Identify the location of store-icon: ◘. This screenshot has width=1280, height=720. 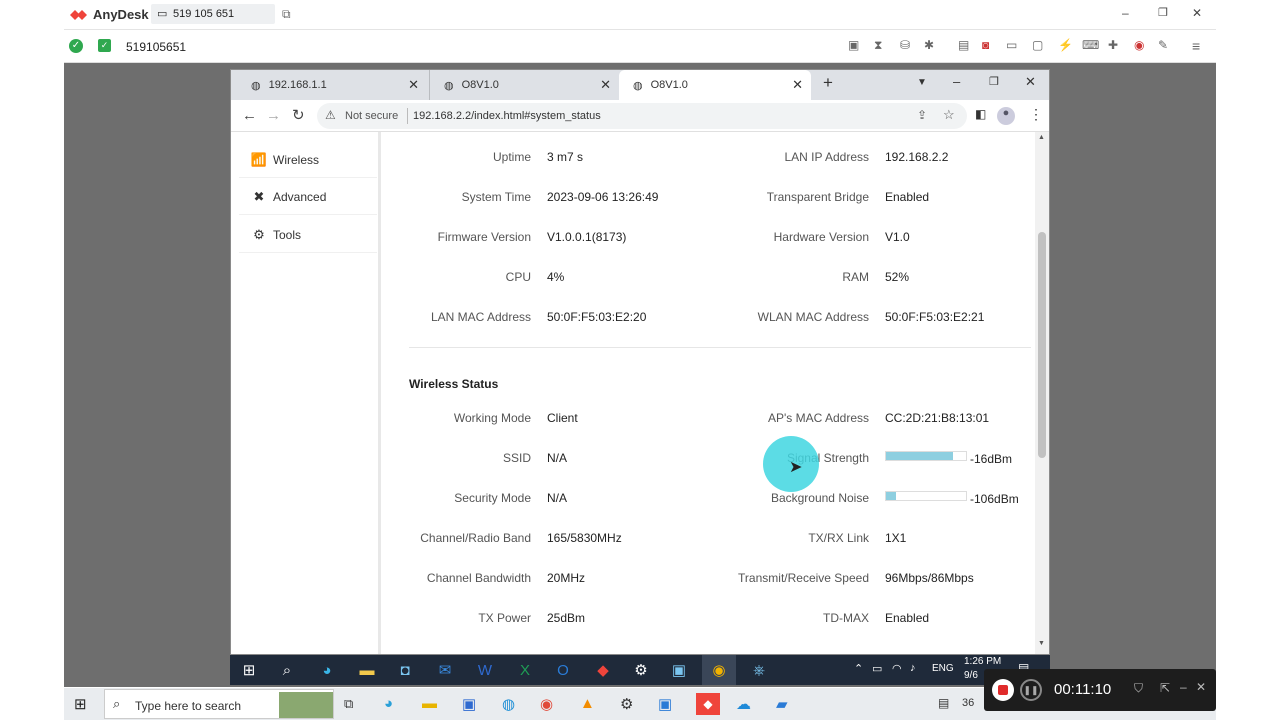
(405, 670).